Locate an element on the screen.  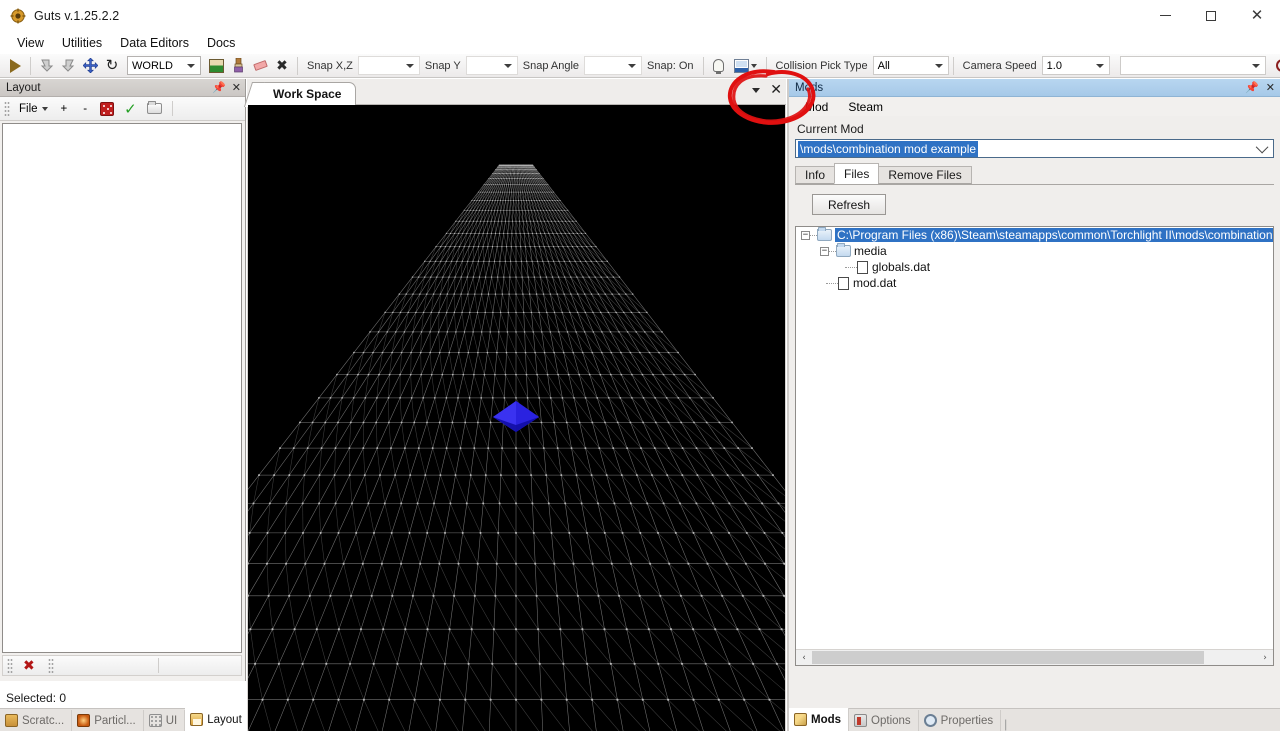
redo-icon is located at coordinates (68, 66).